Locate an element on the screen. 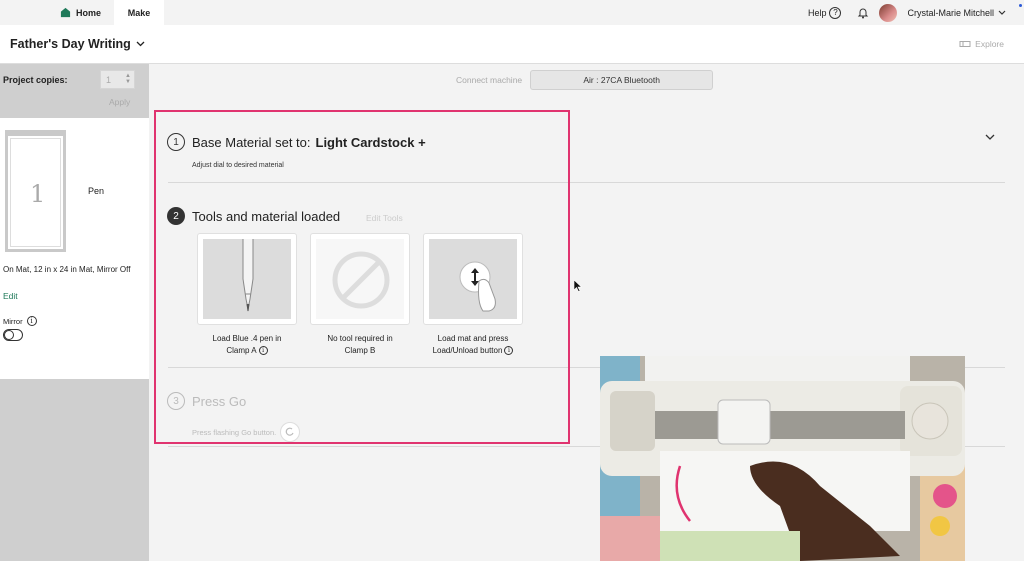  mat-number: 1 is located at coordinates (38, 194).